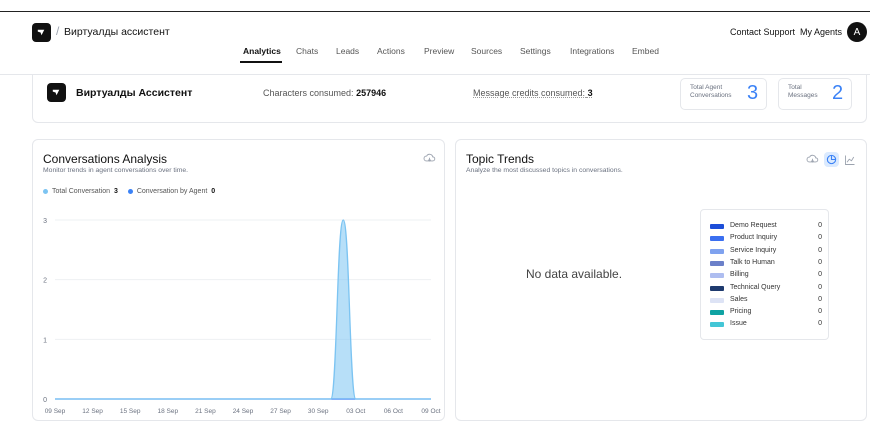 The width and height of the screenshot is (870, 421). I want to click on contact-support-link: Contact Support, so click(762, 32).